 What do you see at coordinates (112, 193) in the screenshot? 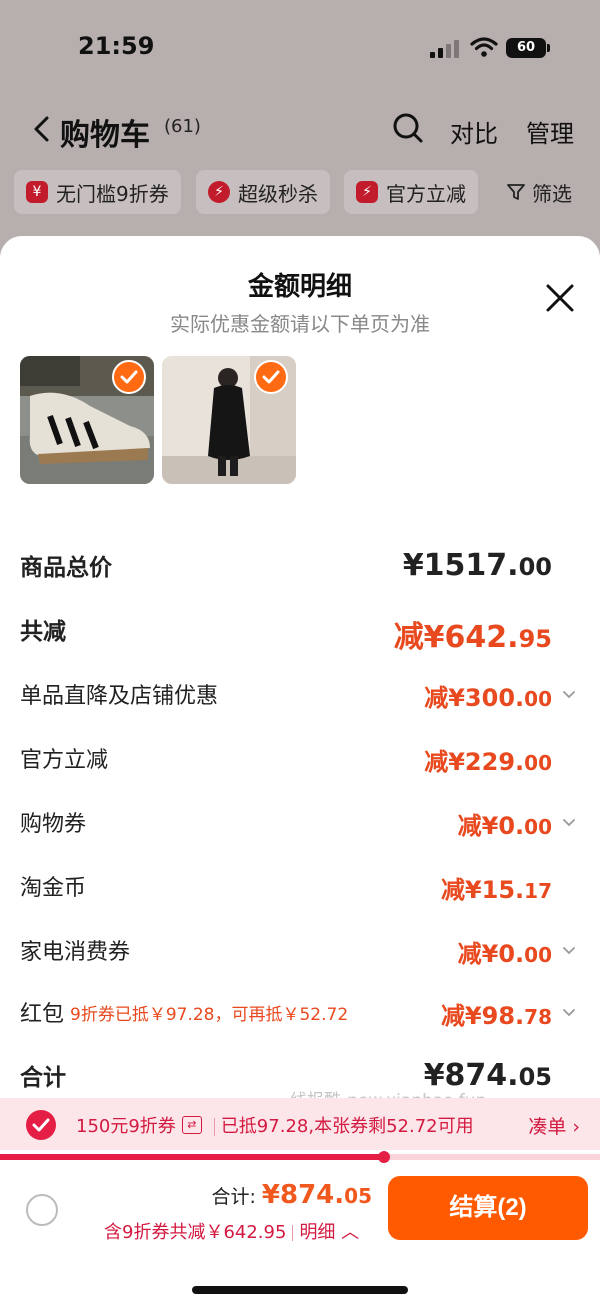
I see `filter-chip-label: 无门槛9折券` at bounding box center [112, 193].